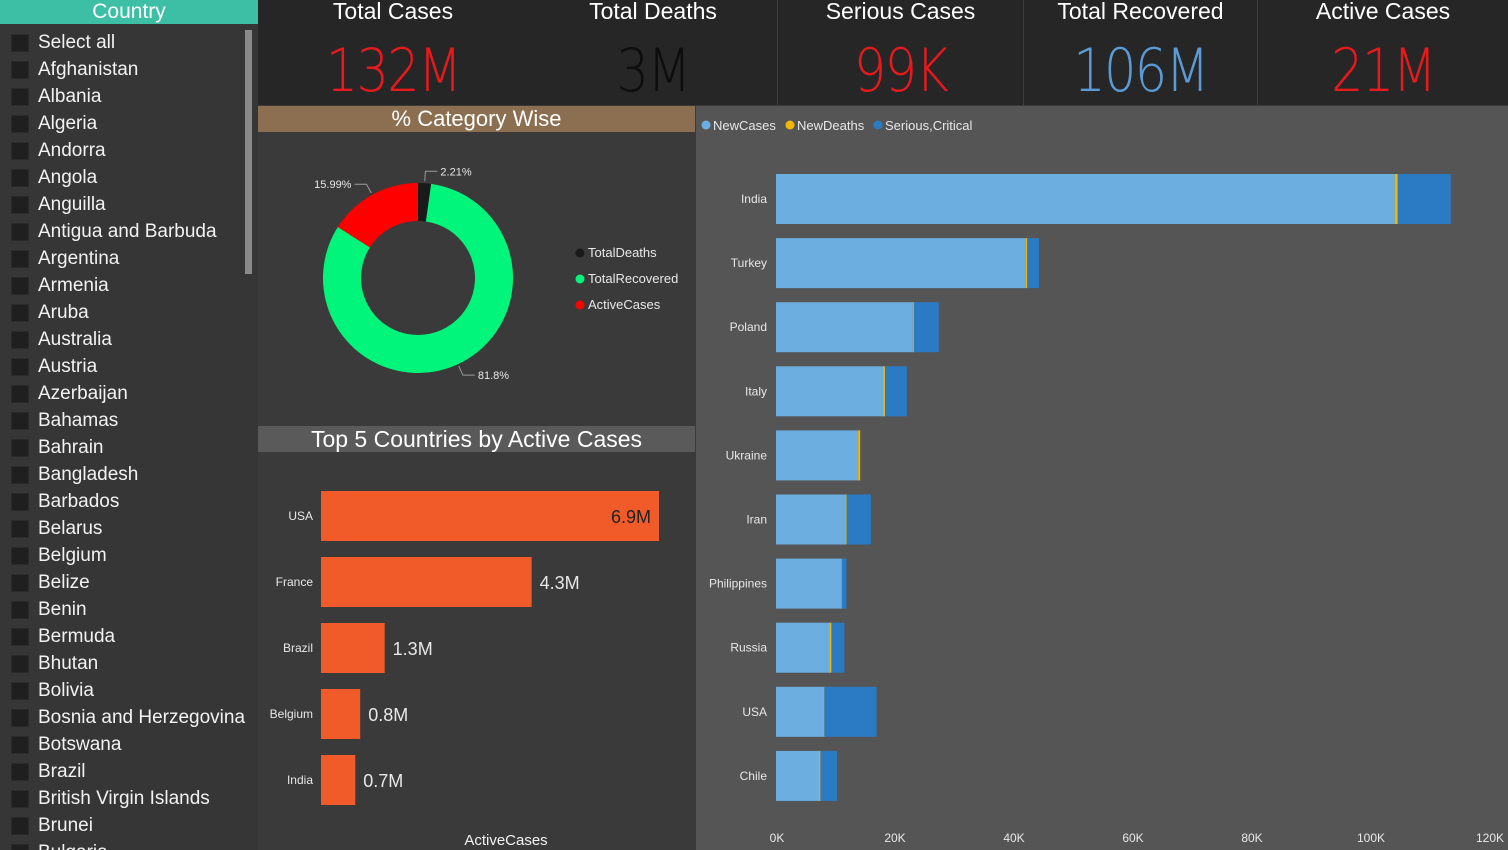 The width and height of the screenshot is (1508, 850). I want to click on country-item: Antigua and Barbuda, so click(122, 231).